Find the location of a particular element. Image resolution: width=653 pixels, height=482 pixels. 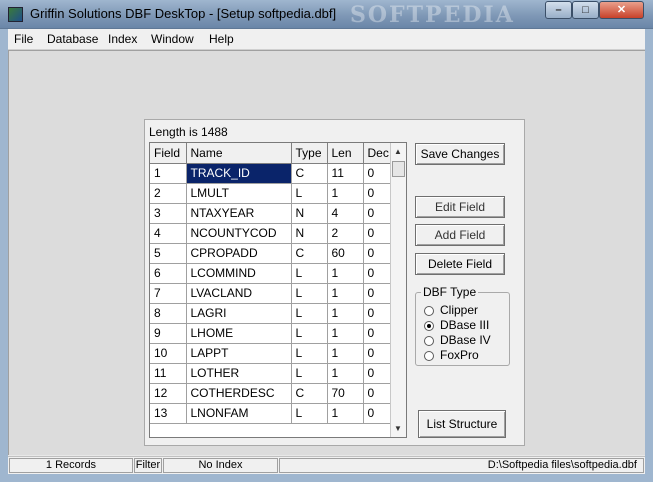

grid-vertical-scrollbar: ▲ ▼ is located at coordinates (398, 290).